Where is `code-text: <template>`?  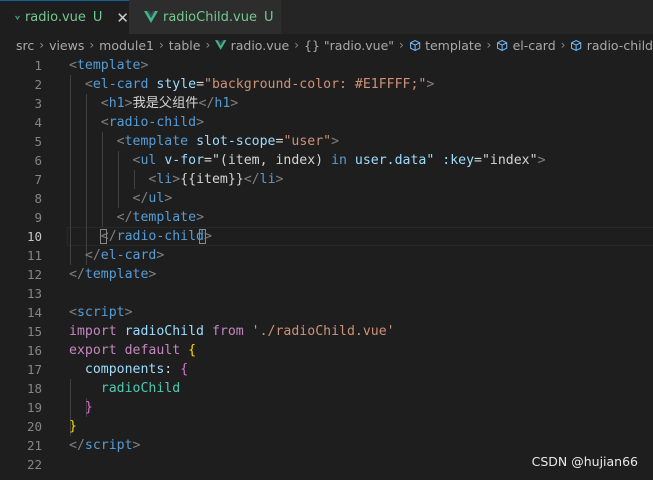 code-text: <template> is located at coordinates (108, 65).